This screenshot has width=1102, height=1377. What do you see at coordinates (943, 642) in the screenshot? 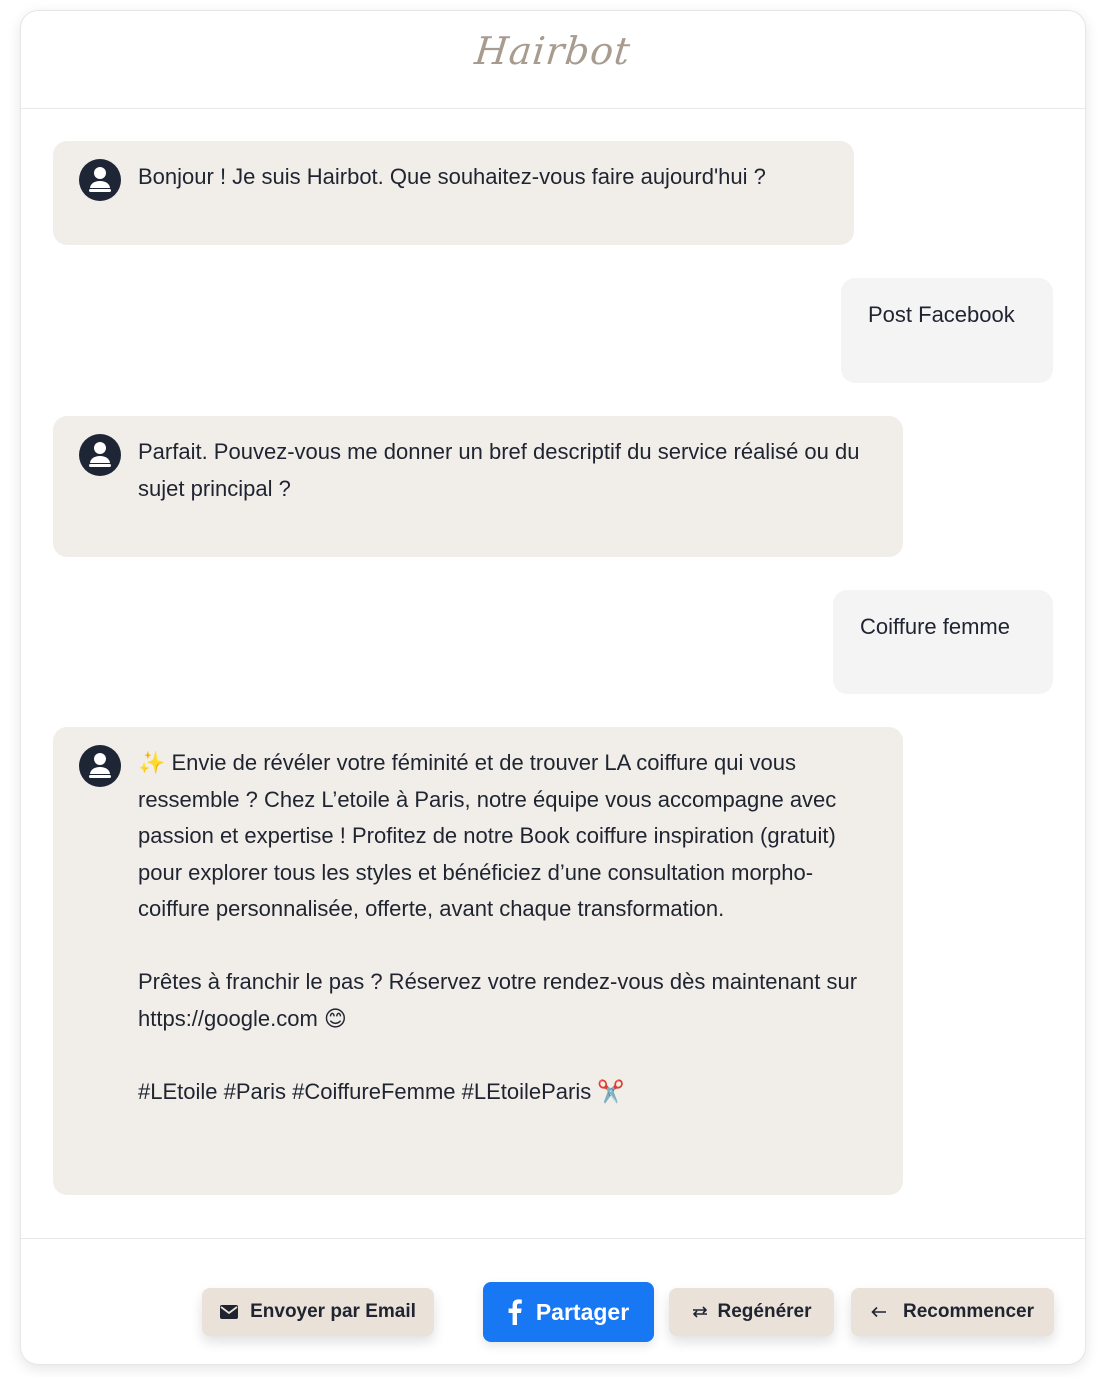
I see `user-message: Coiffure femme` at bounding box center [943, 642].